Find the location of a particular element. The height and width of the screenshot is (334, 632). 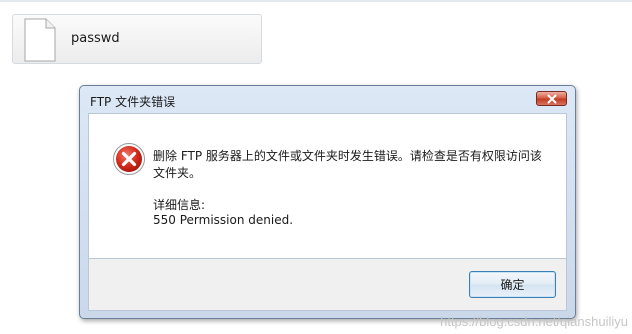

file-name: passwd is located at coordinates (95, 38).